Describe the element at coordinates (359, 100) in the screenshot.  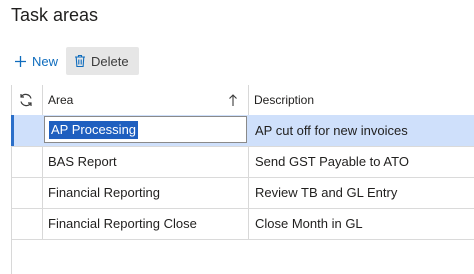
I see `column-header-description: Description` at that location.